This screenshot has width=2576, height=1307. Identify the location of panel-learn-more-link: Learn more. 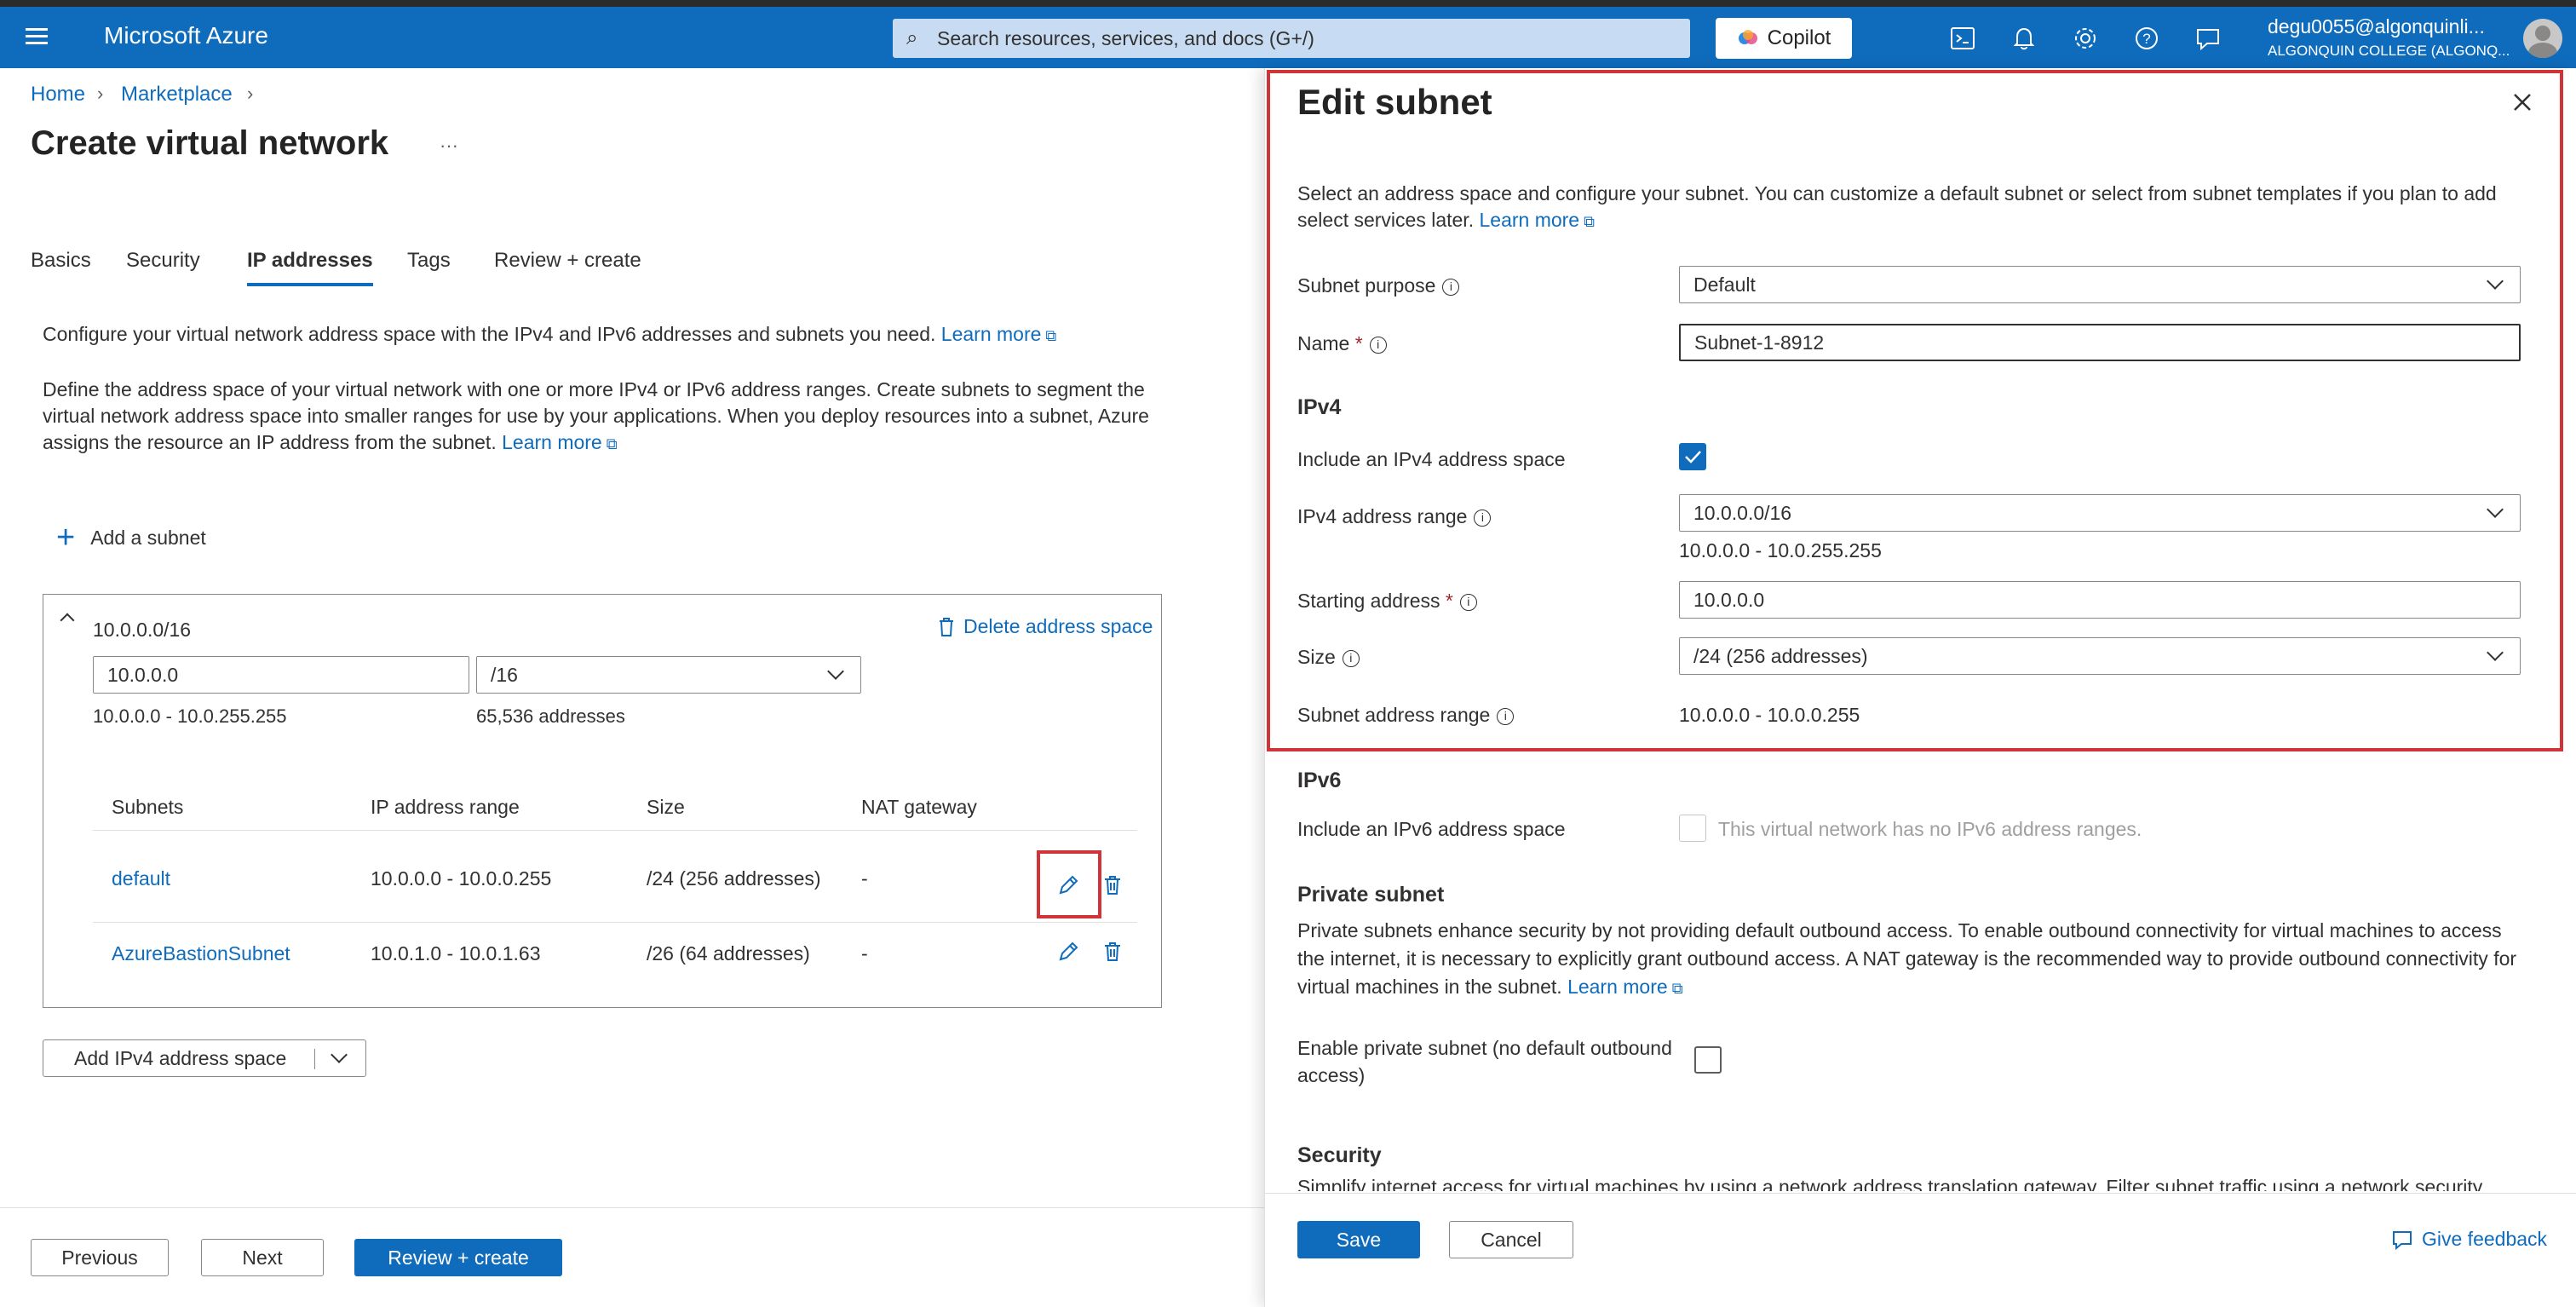
(1537, 220).